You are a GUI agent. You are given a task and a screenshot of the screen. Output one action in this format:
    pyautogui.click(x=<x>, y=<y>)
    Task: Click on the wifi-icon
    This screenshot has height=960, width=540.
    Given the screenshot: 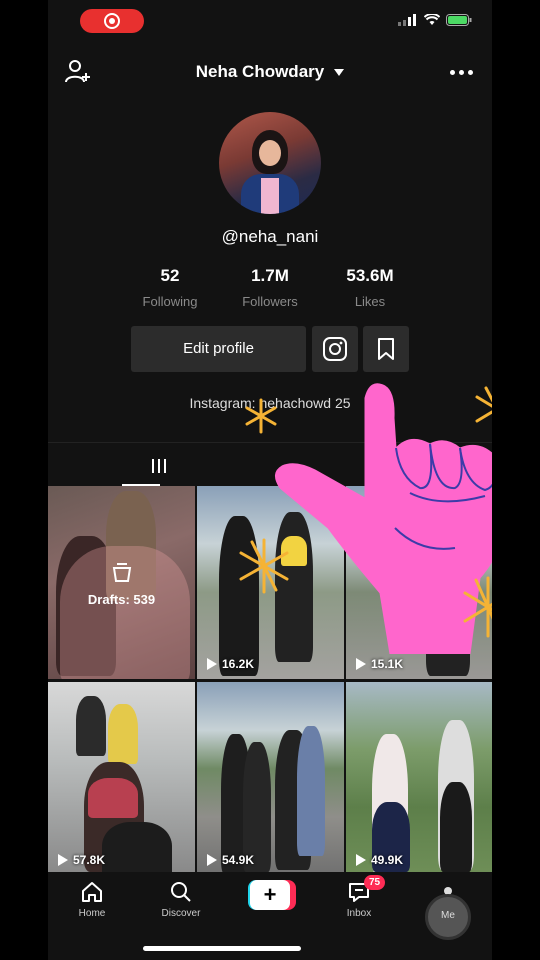 What is the action you would take?
    pyautogui.click(x=432, y=19)
    